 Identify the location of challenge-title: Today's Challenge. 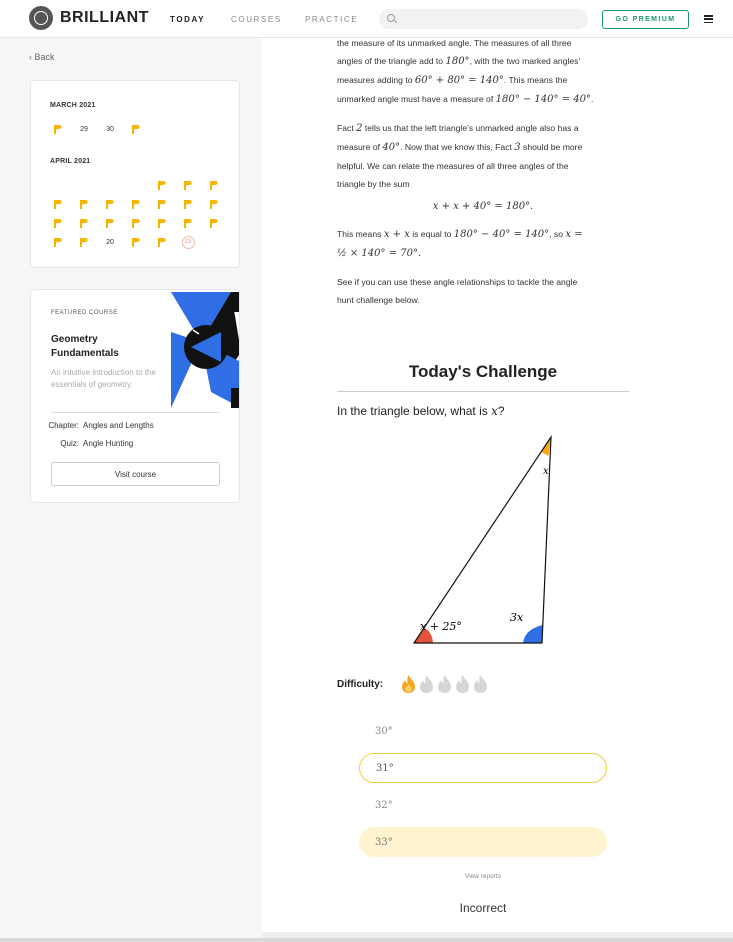
(483, 371).